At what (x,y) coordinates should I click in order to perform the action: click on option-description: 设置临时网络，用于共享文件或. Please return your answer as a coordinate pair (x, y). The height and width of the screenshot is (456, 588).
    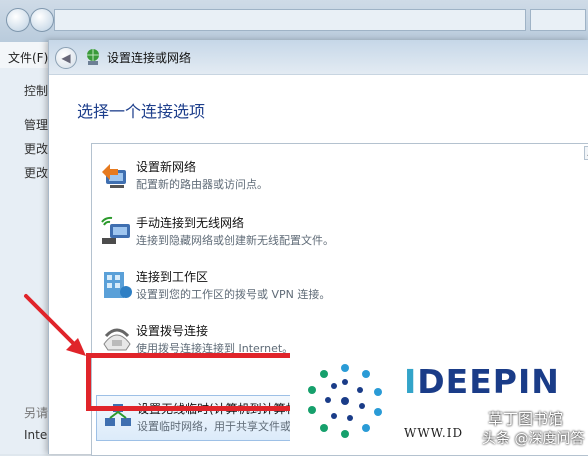
    Looking at the image, I should click on (214, 426).